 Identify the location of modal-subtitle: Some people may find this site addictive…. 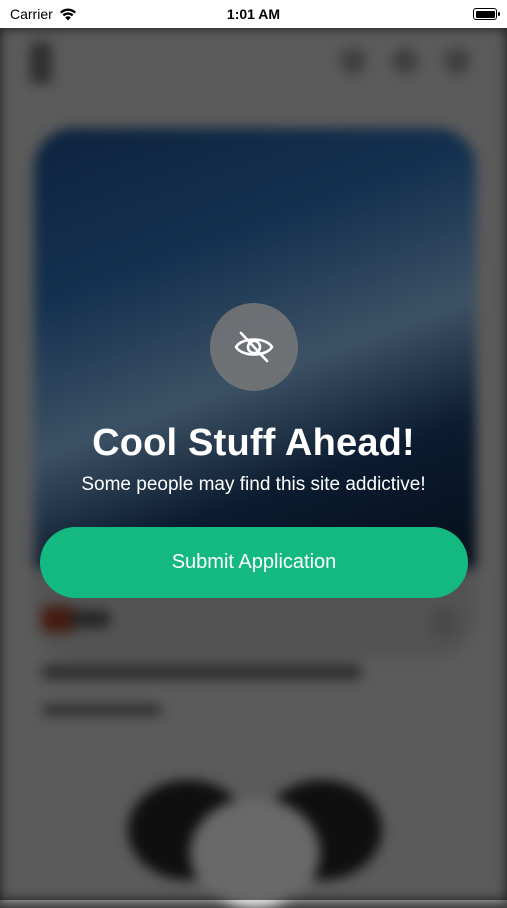
(253, 484).